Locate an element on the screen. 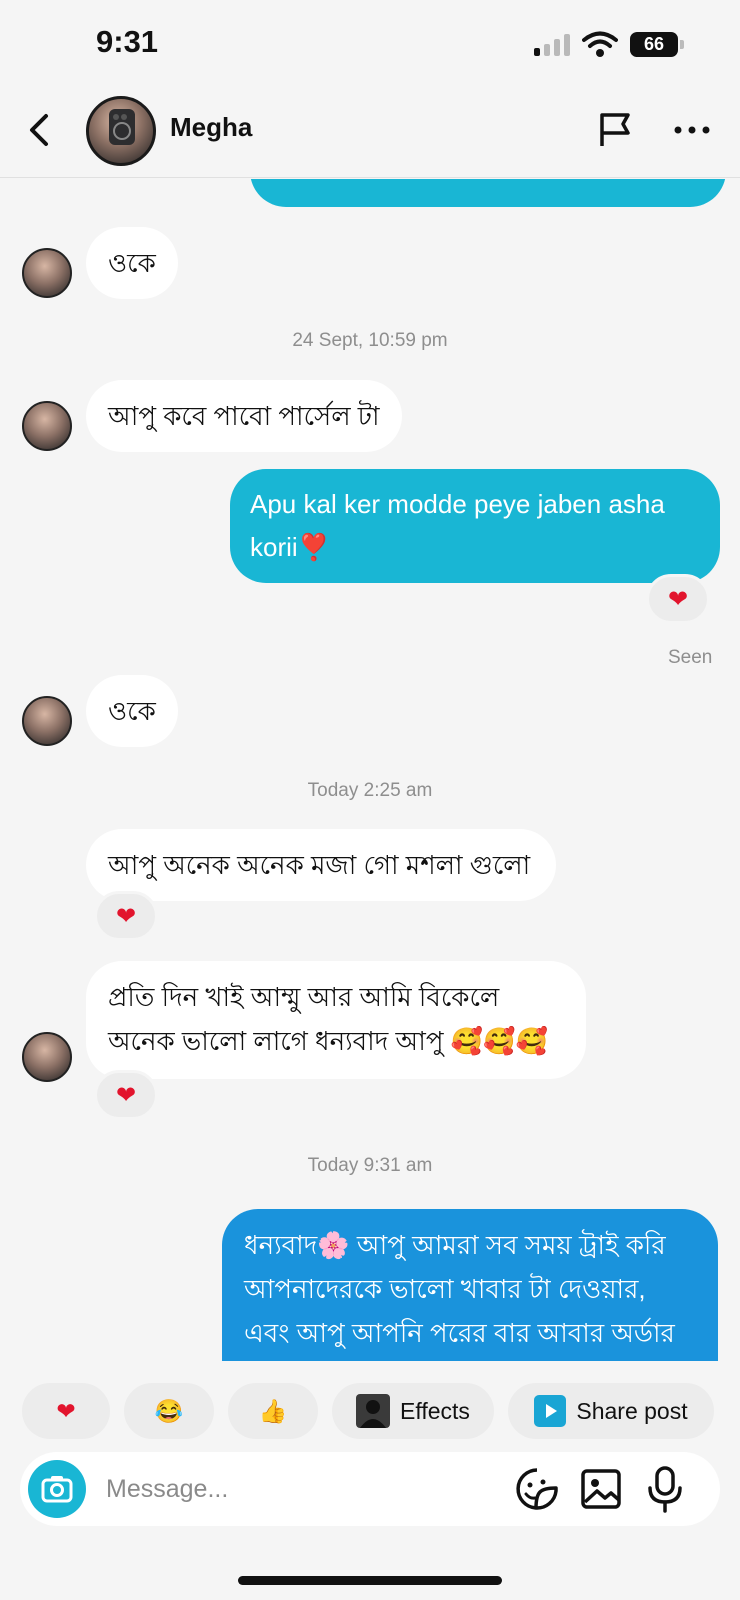  quick-reactions-bar: ❤ 😂 👍 Effects Share post is located at coordinates (370, 1406).